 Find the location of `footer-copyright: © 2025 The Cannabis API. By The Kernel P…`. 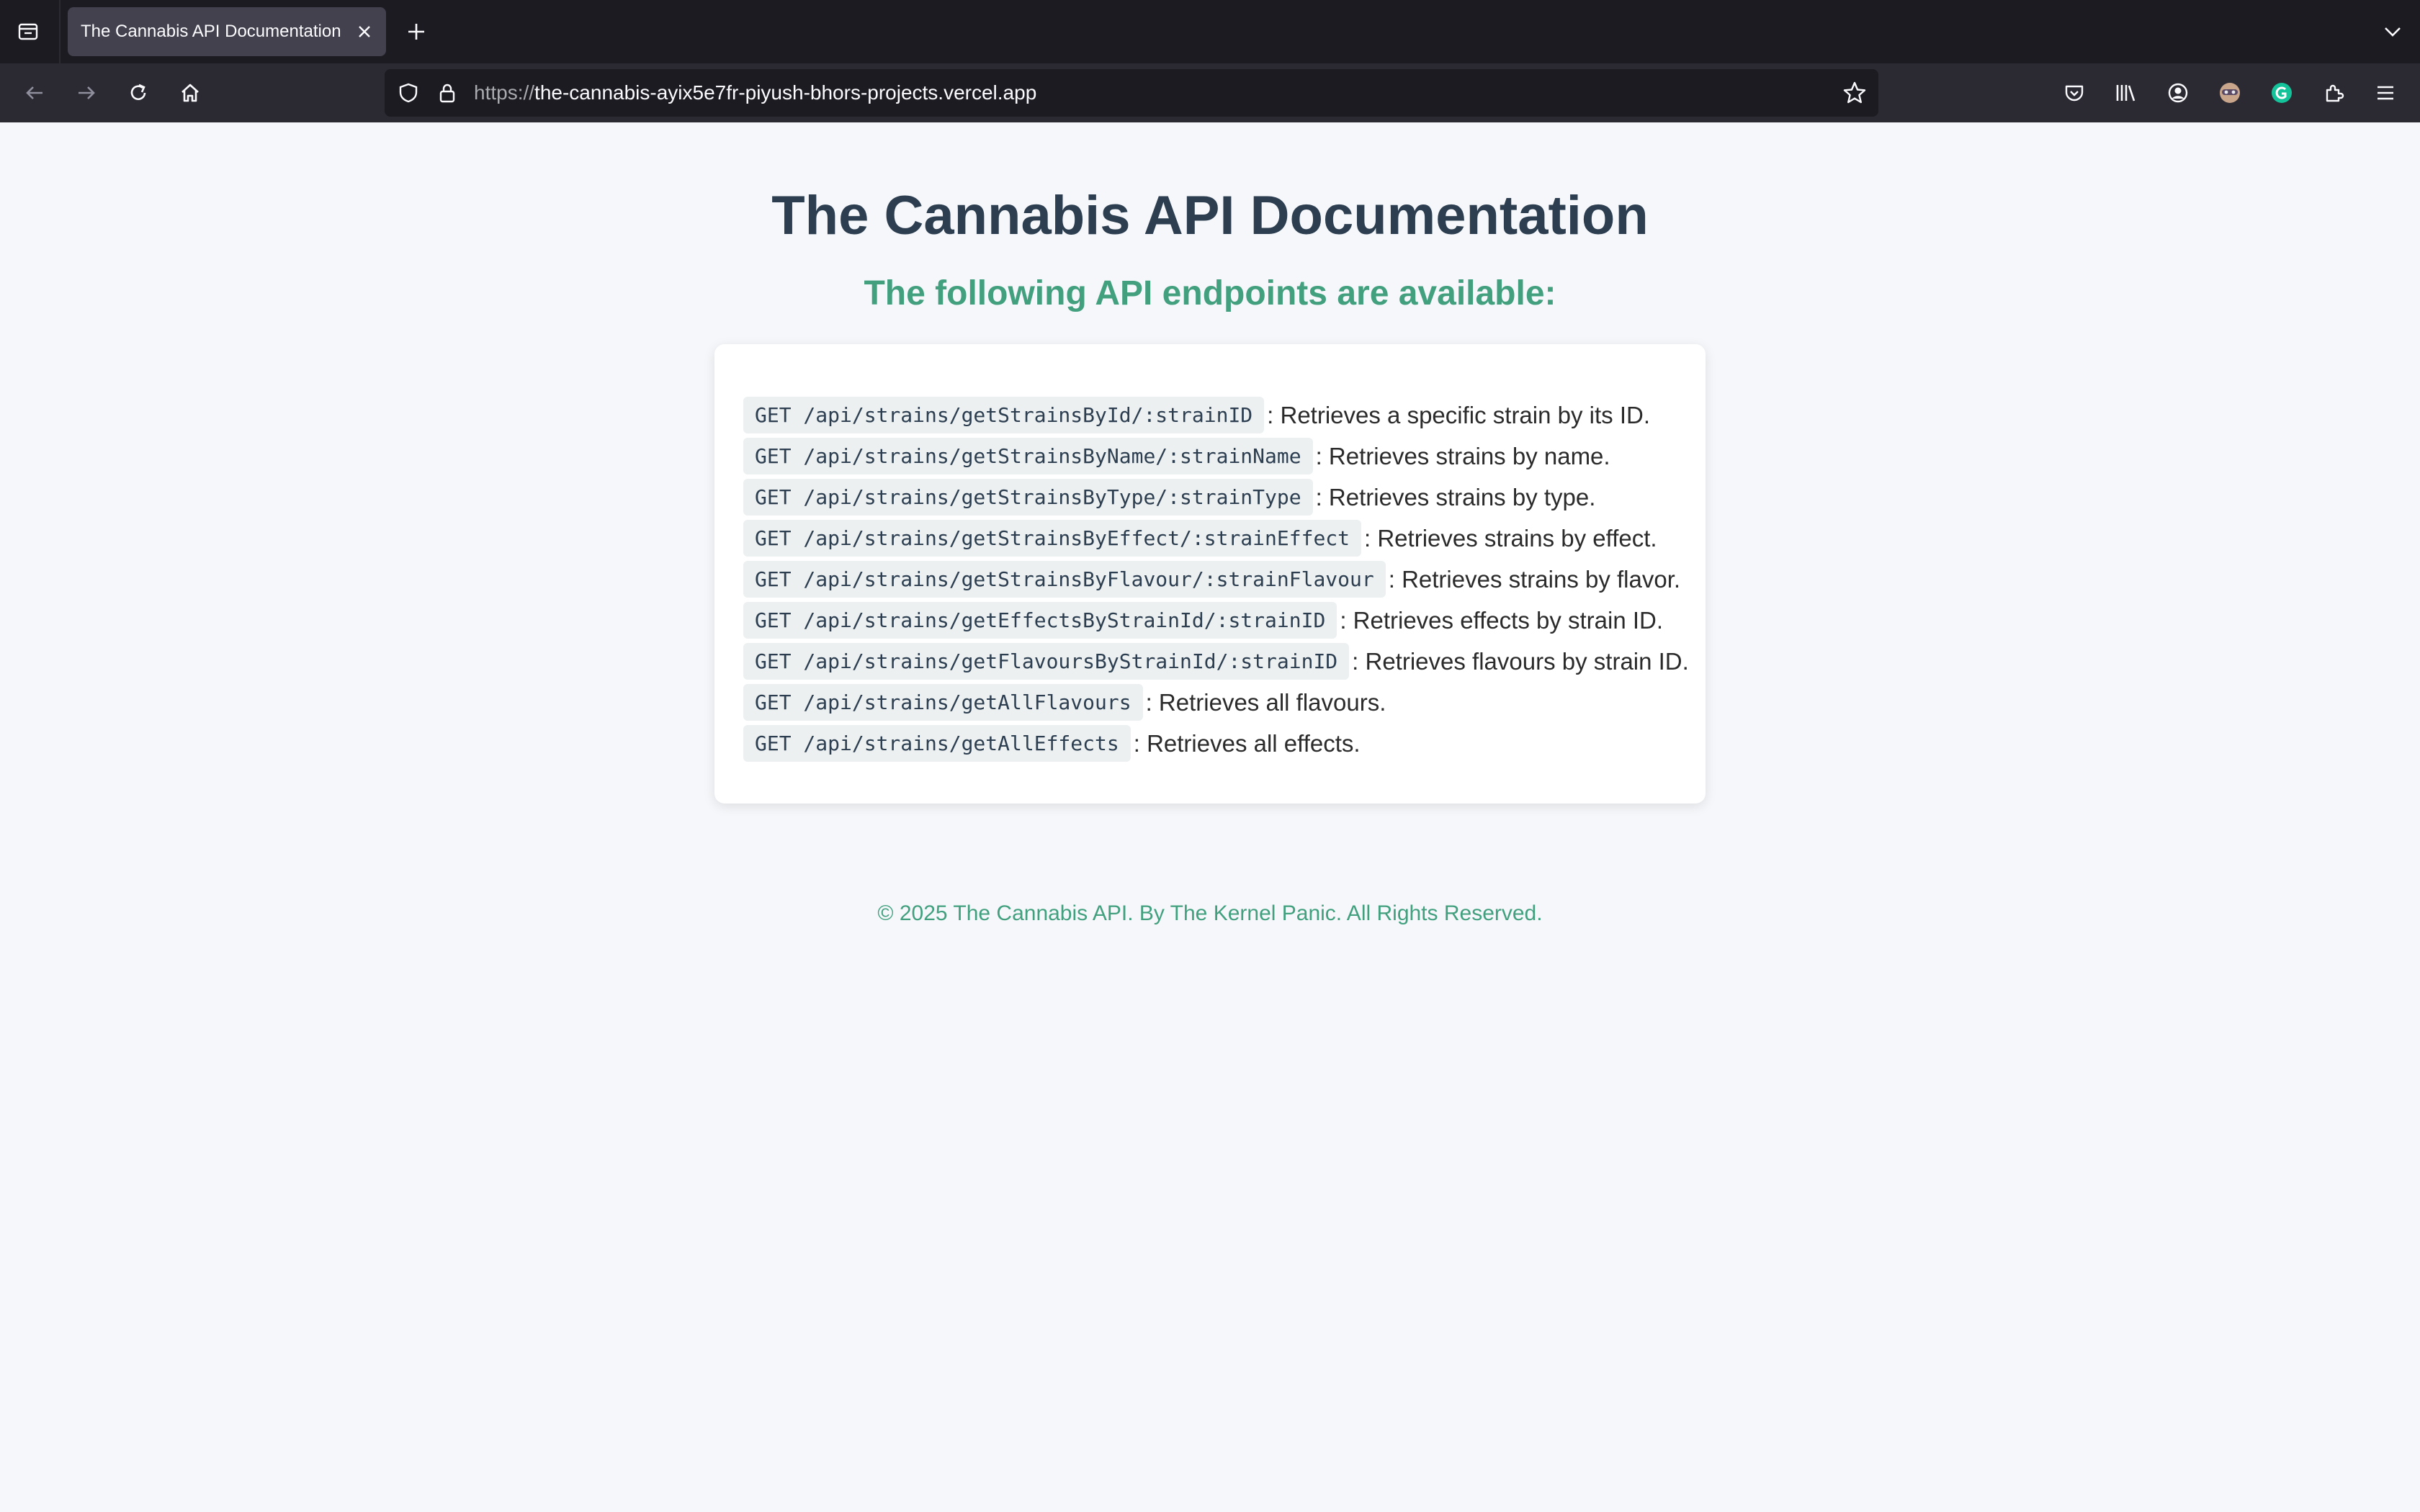

footer-copyright: © 2025 The Cannabis API. By The Kernel P… is located at coordinates (1210, 913).